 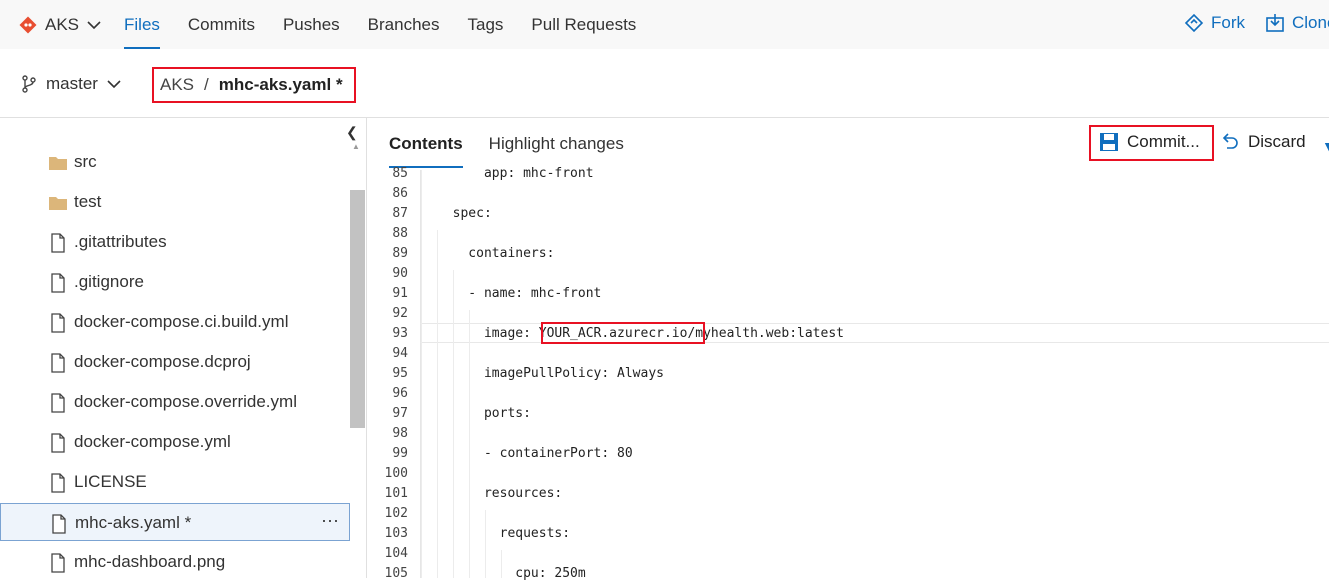 What do you see at coordinates (464, 213) in the screenshot?
I see `code-line: spec:` at bounding box center [464, 213].